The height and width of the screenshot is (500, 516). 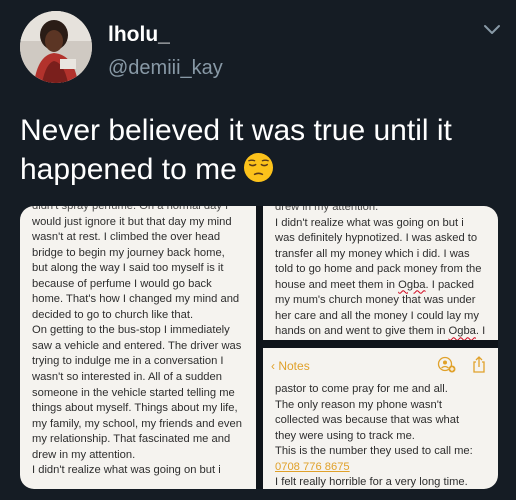 What do you see at coordinates (312, 467) in the screenshot?
I see `phone-number-link: 0708 776 8675` at bounding box center [312, 467].